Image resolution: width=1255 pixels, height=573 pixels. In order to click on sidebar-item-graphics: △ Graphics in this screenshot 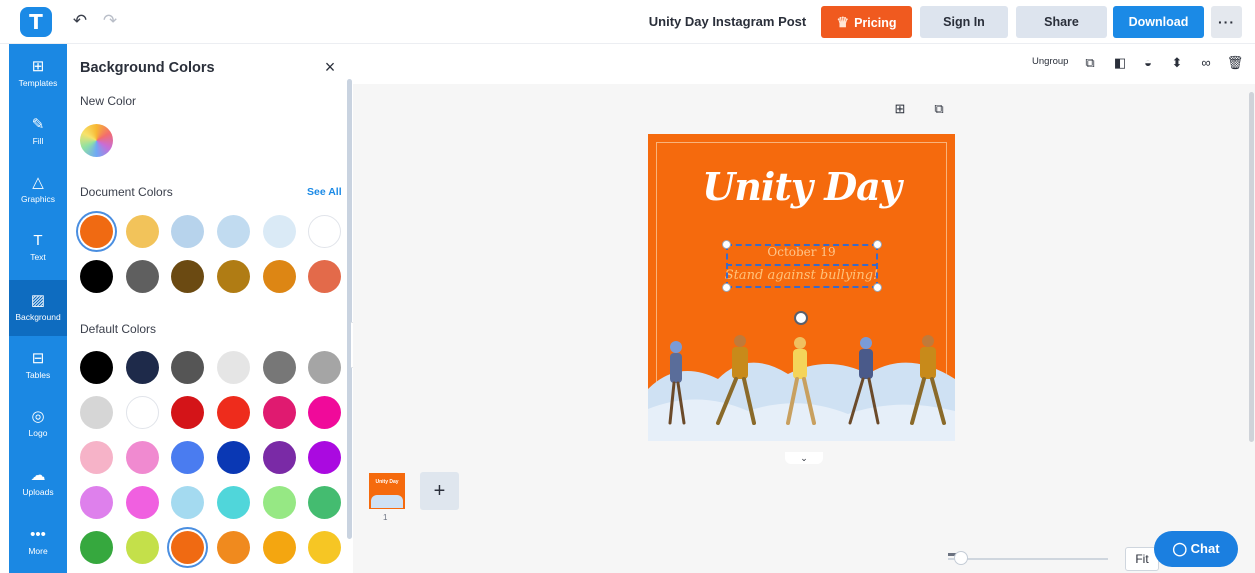, I will do `click(38, 190)`.